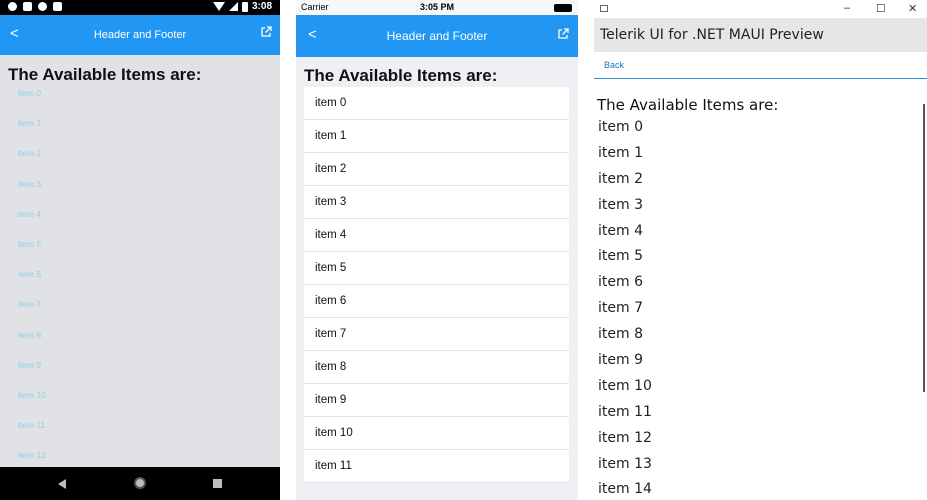 This screenshot has width=927, height=500. Describe the element at coordinates (760, 78) in the screenshot. I see `nav-divider` at that location.